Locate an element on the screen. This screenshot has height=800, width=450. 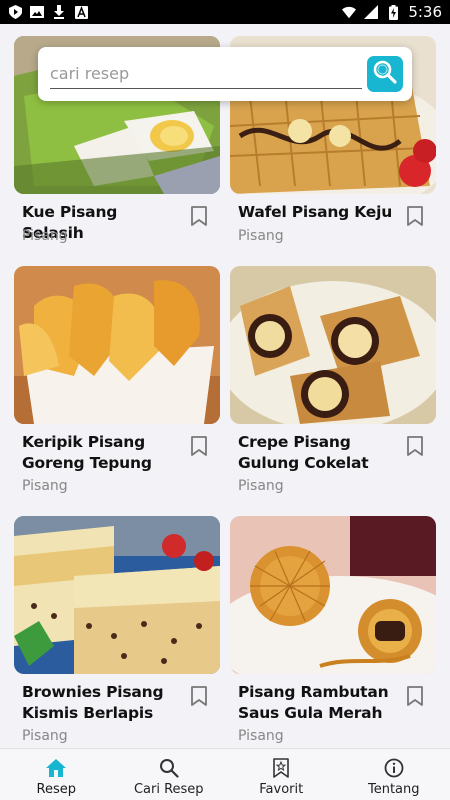
image-icon is located at coordinates (37, 12).